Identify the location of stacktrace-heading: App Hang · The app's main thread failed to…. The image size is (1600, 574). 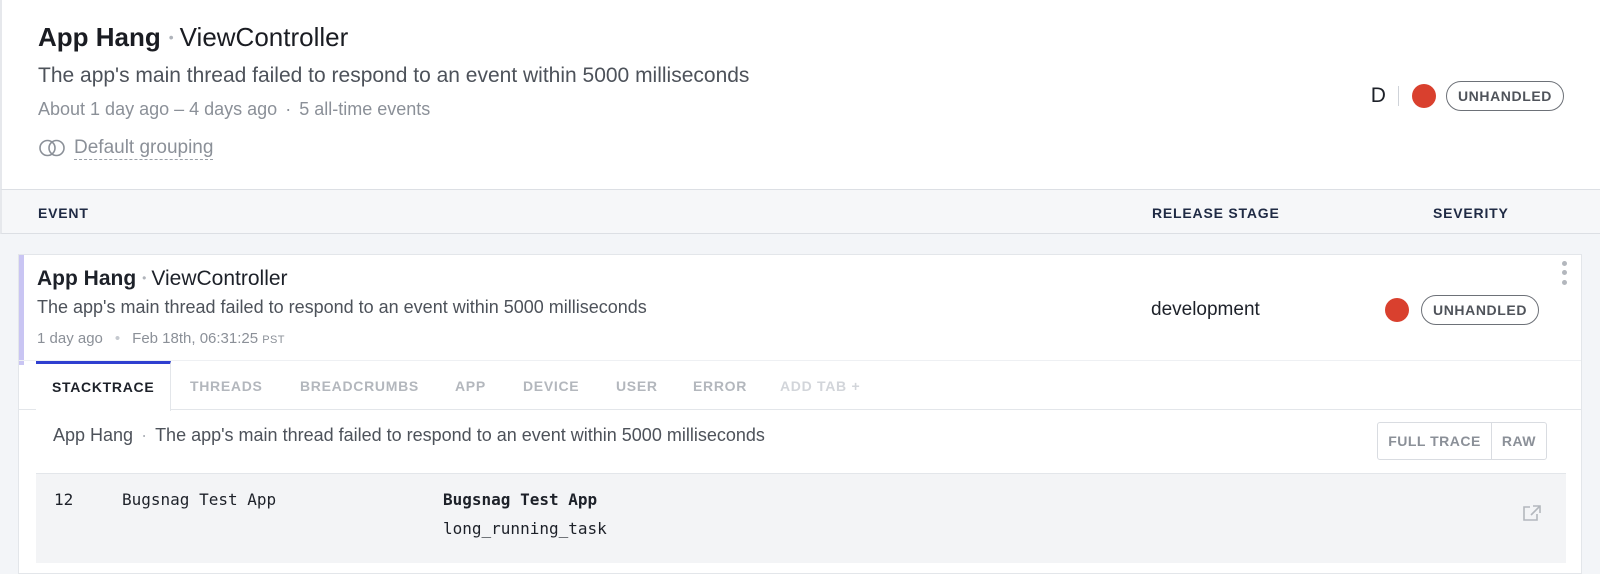
(409, 435).